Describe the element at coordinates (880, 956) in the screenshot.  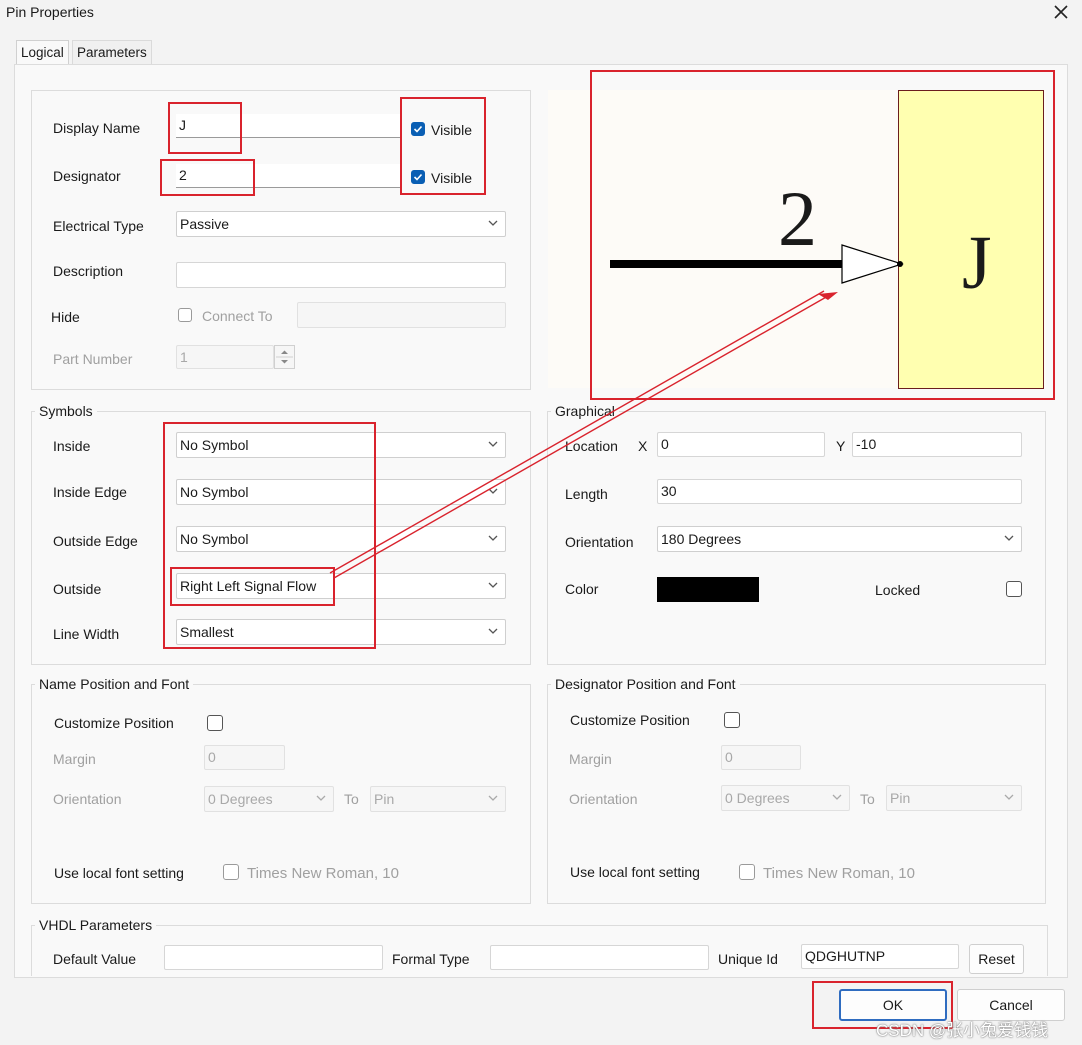
I see `unique-id-input: QDGHUTNP` at that location.